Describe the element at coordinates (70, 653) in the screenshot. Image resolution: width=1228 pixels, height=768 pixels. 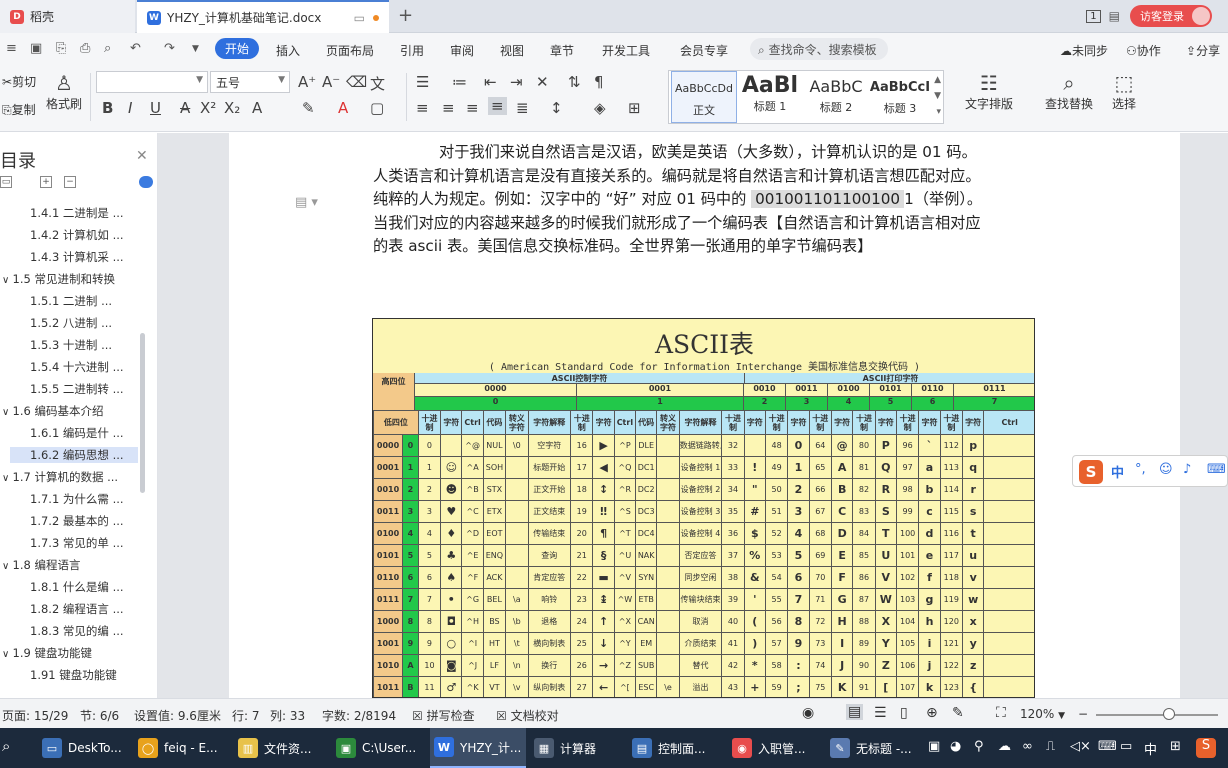
I see `toc-item: ∨ 1.9 键盘功能键` at that location.